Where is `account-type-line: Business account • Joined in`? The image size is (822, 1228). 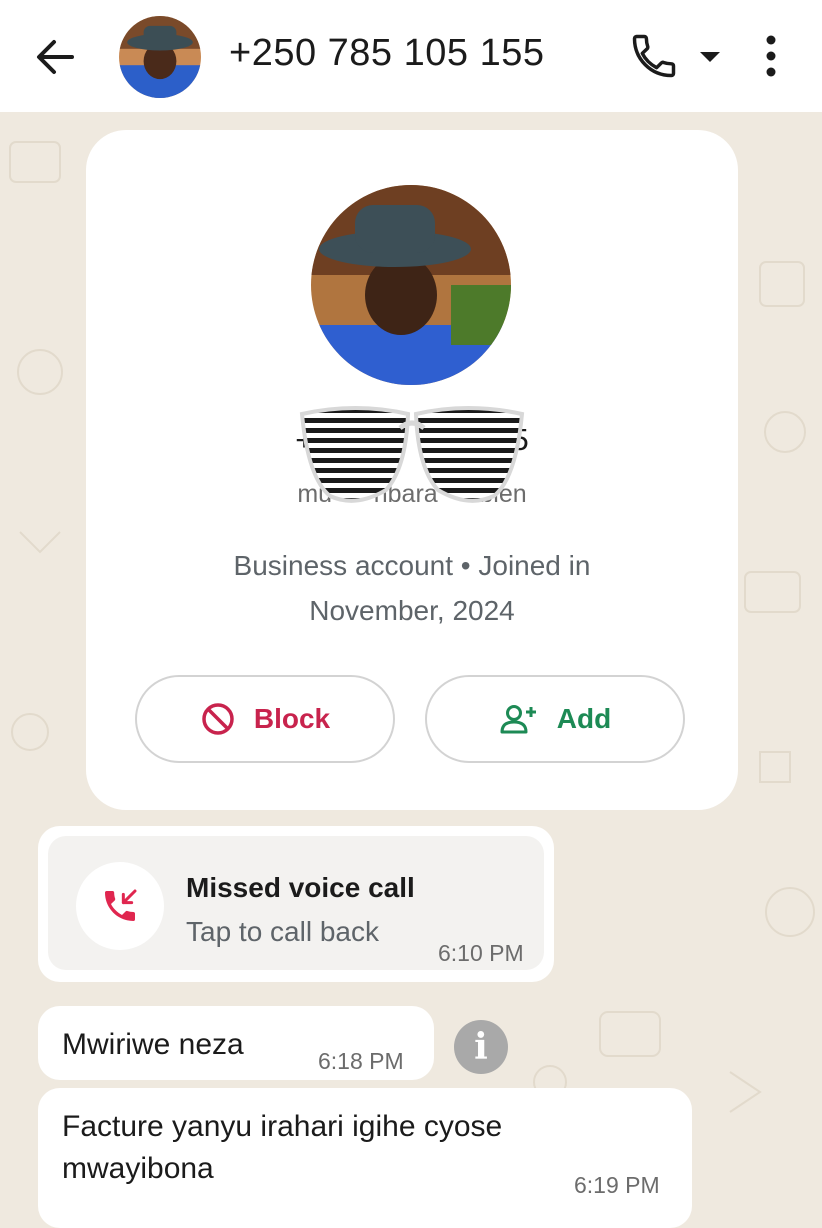
account-type-line: Business account • Joined in is located at coordinates (412, 565).